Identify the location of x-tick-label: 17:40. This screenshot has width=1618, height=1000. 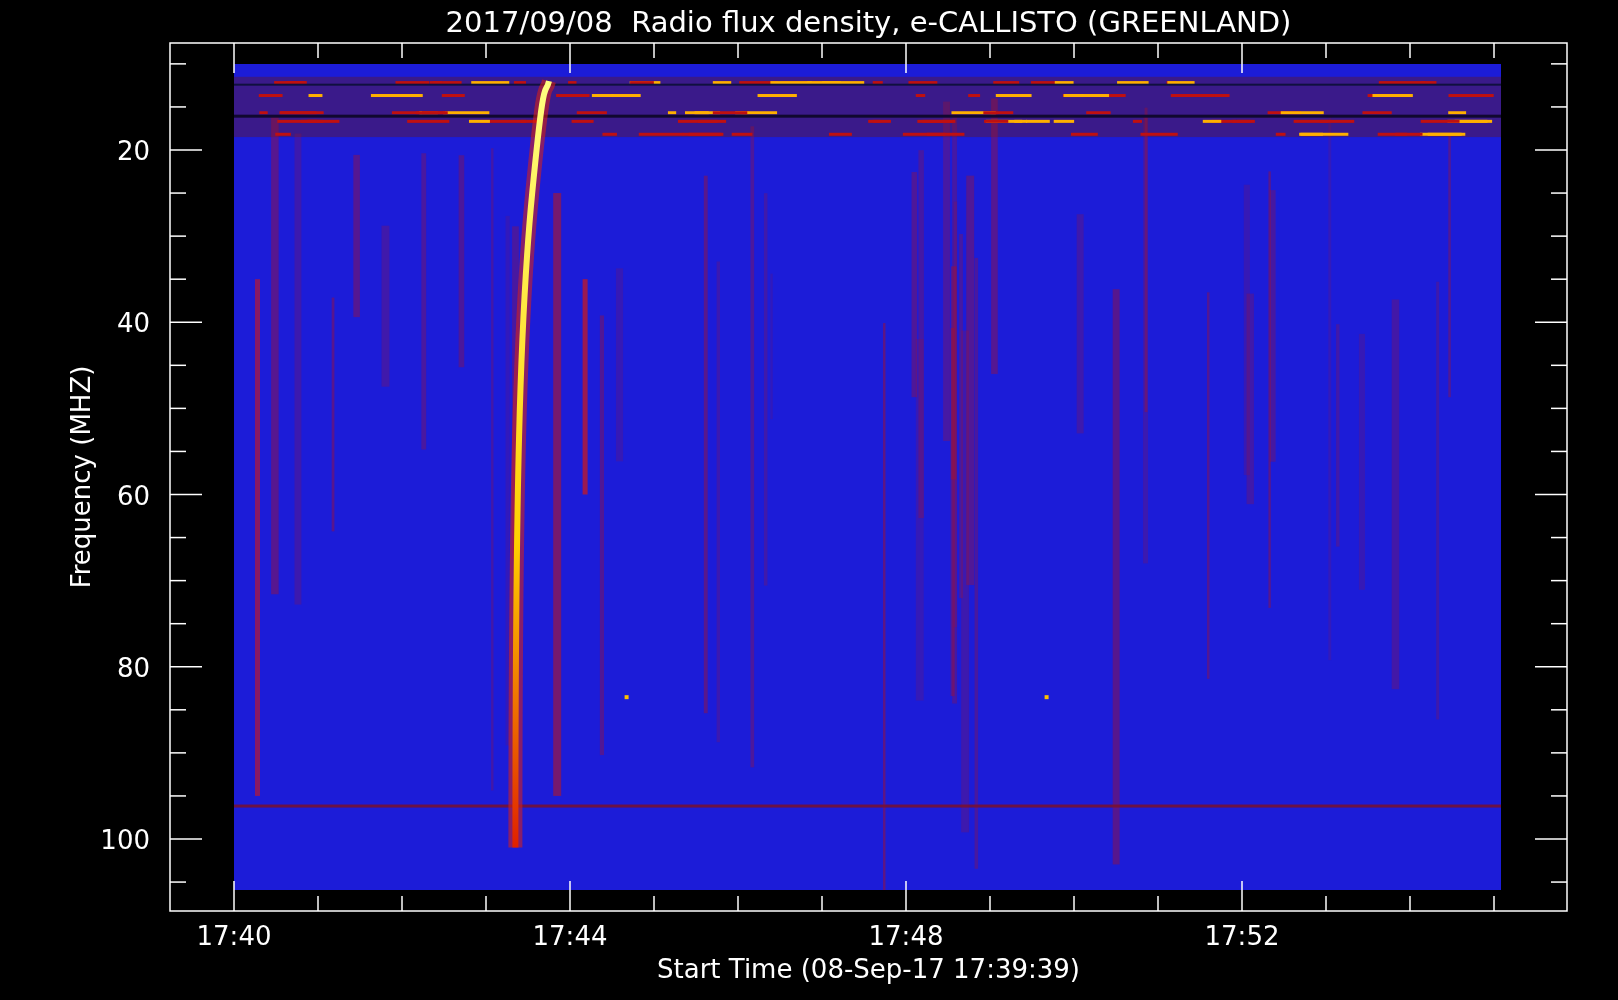
(234, 936).